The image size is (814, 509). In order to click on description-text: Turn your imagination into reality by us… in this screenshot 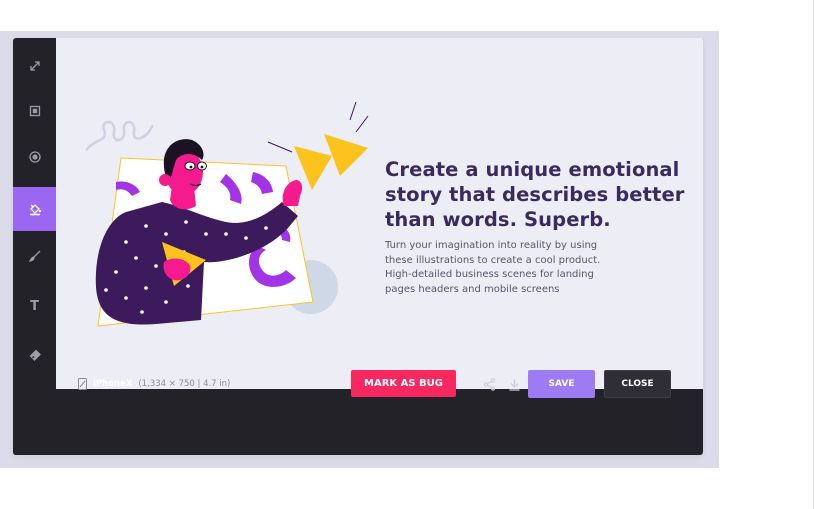, I will do `click(493, 267)`.